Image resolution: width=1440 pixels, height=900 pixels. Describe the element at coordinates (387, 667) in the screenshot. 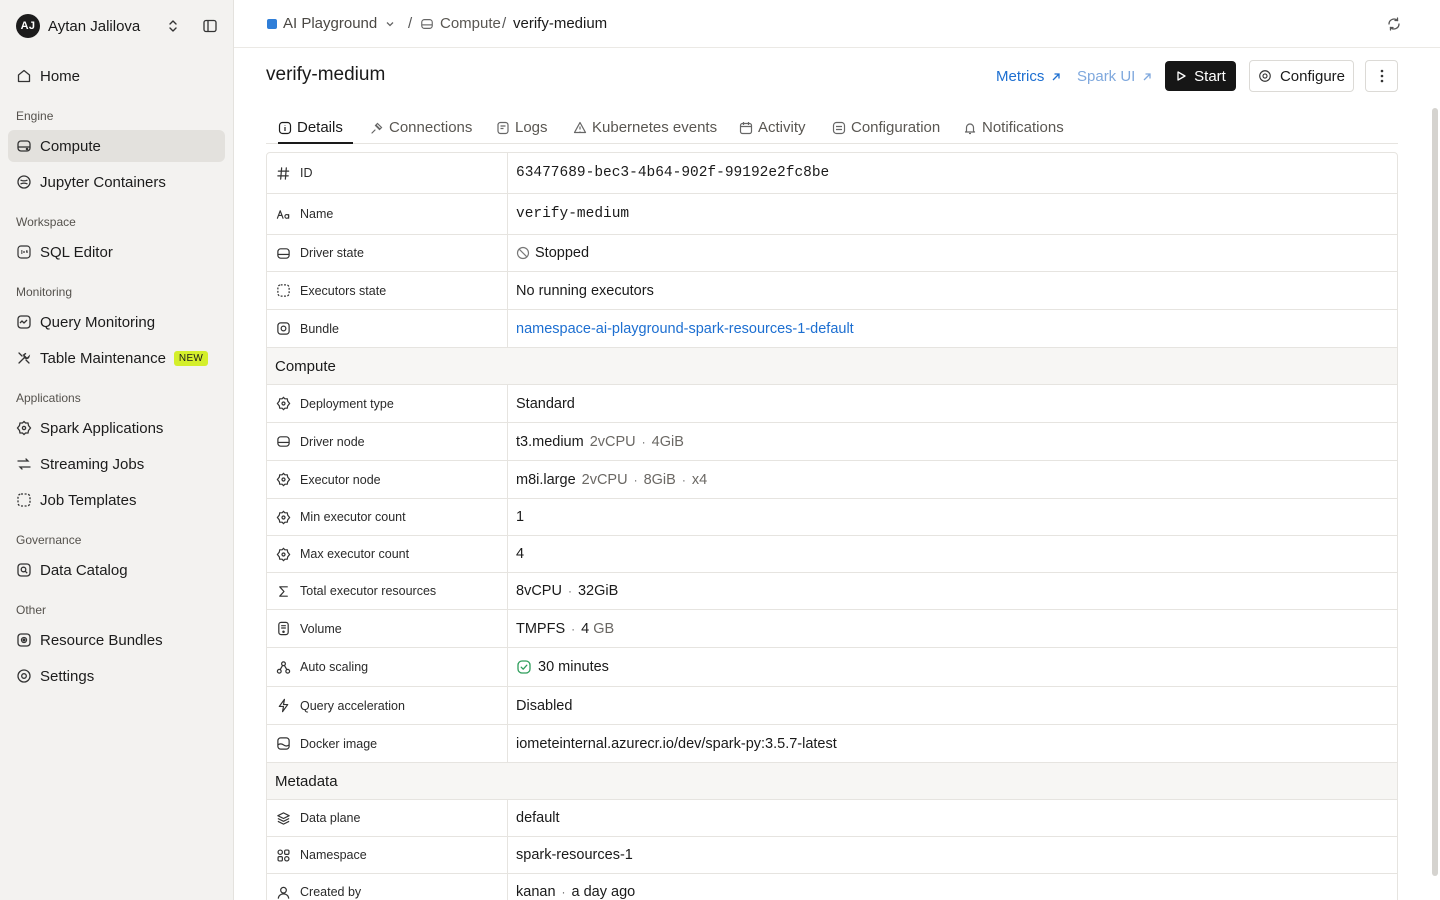

I see `row-label: Auto scaling` at that location.